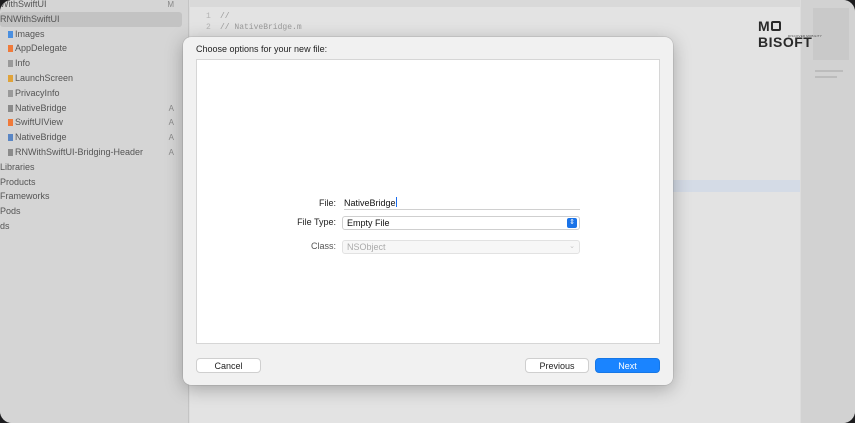  Describe the element at coordinates (23, 63) in the screenshot. I see `navigator-item-label: Info` at that location.